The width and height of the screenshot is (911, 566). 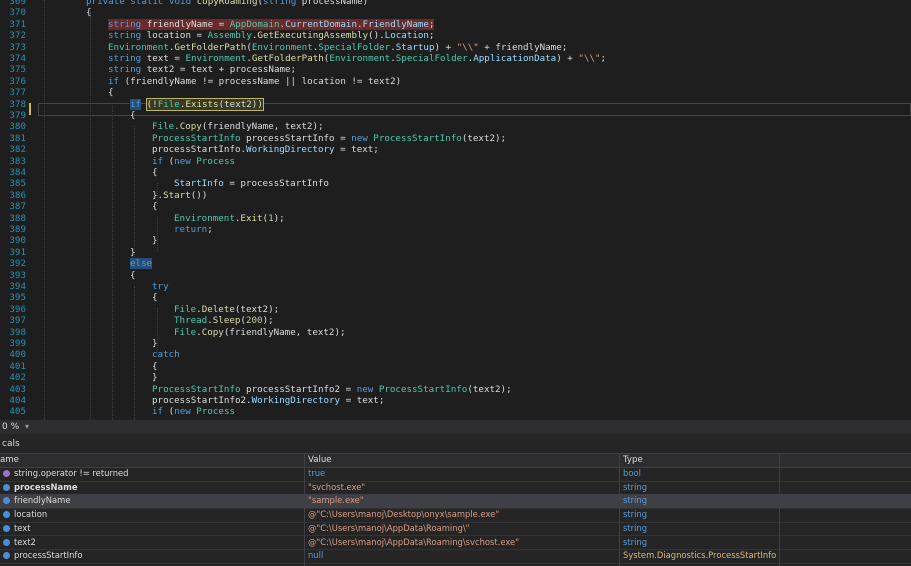 What do you see at coordinates (160, 286) in the screenshot?
I see `code-text: try` at bounding box center [160, 286].